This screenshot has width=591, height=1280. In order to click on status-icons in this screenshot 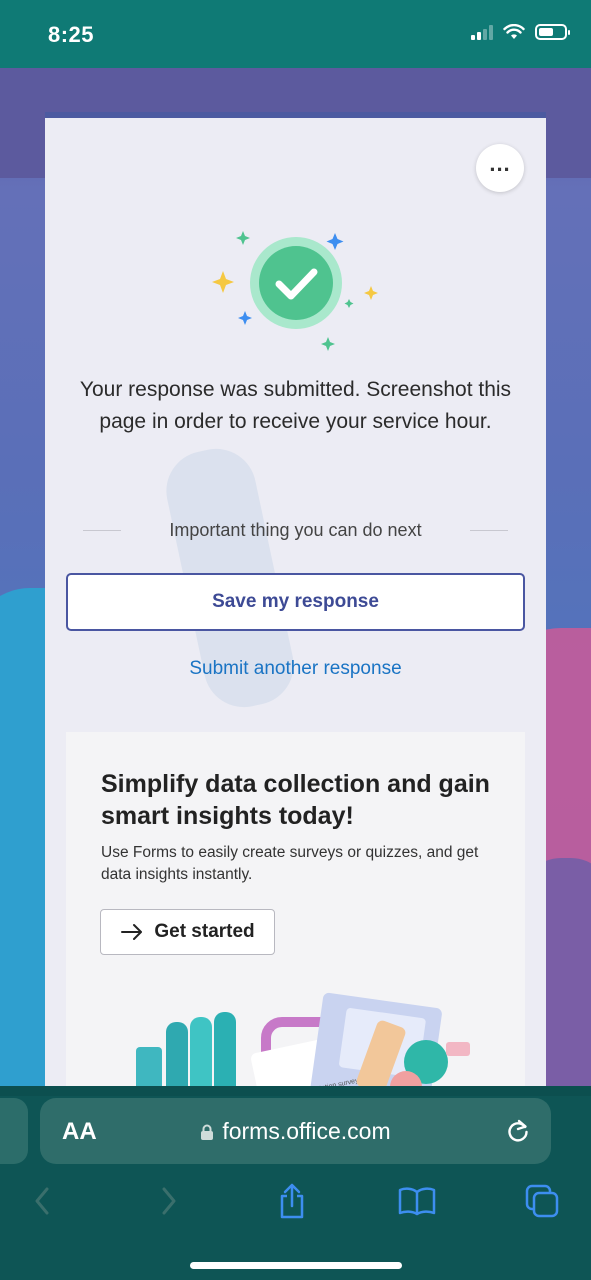, I will do `click(520, 32)`.